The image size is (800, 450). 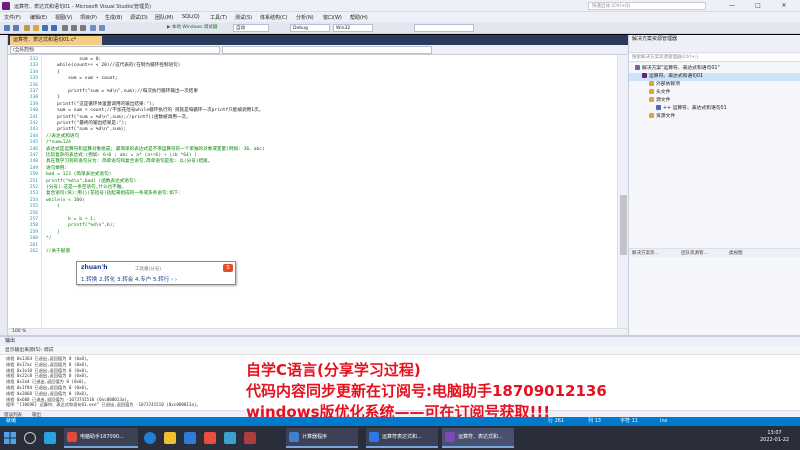 I want to click on open-file-icon, so click(x=36, y=28).